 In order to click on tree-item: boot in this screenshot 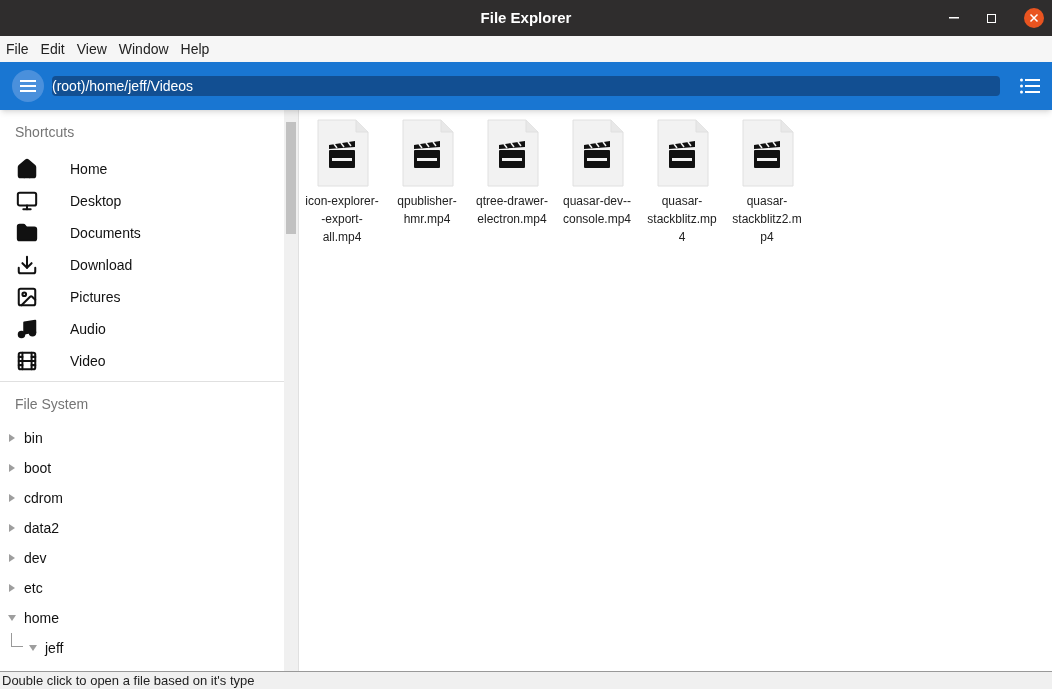, I will do `click(38, 468)`.